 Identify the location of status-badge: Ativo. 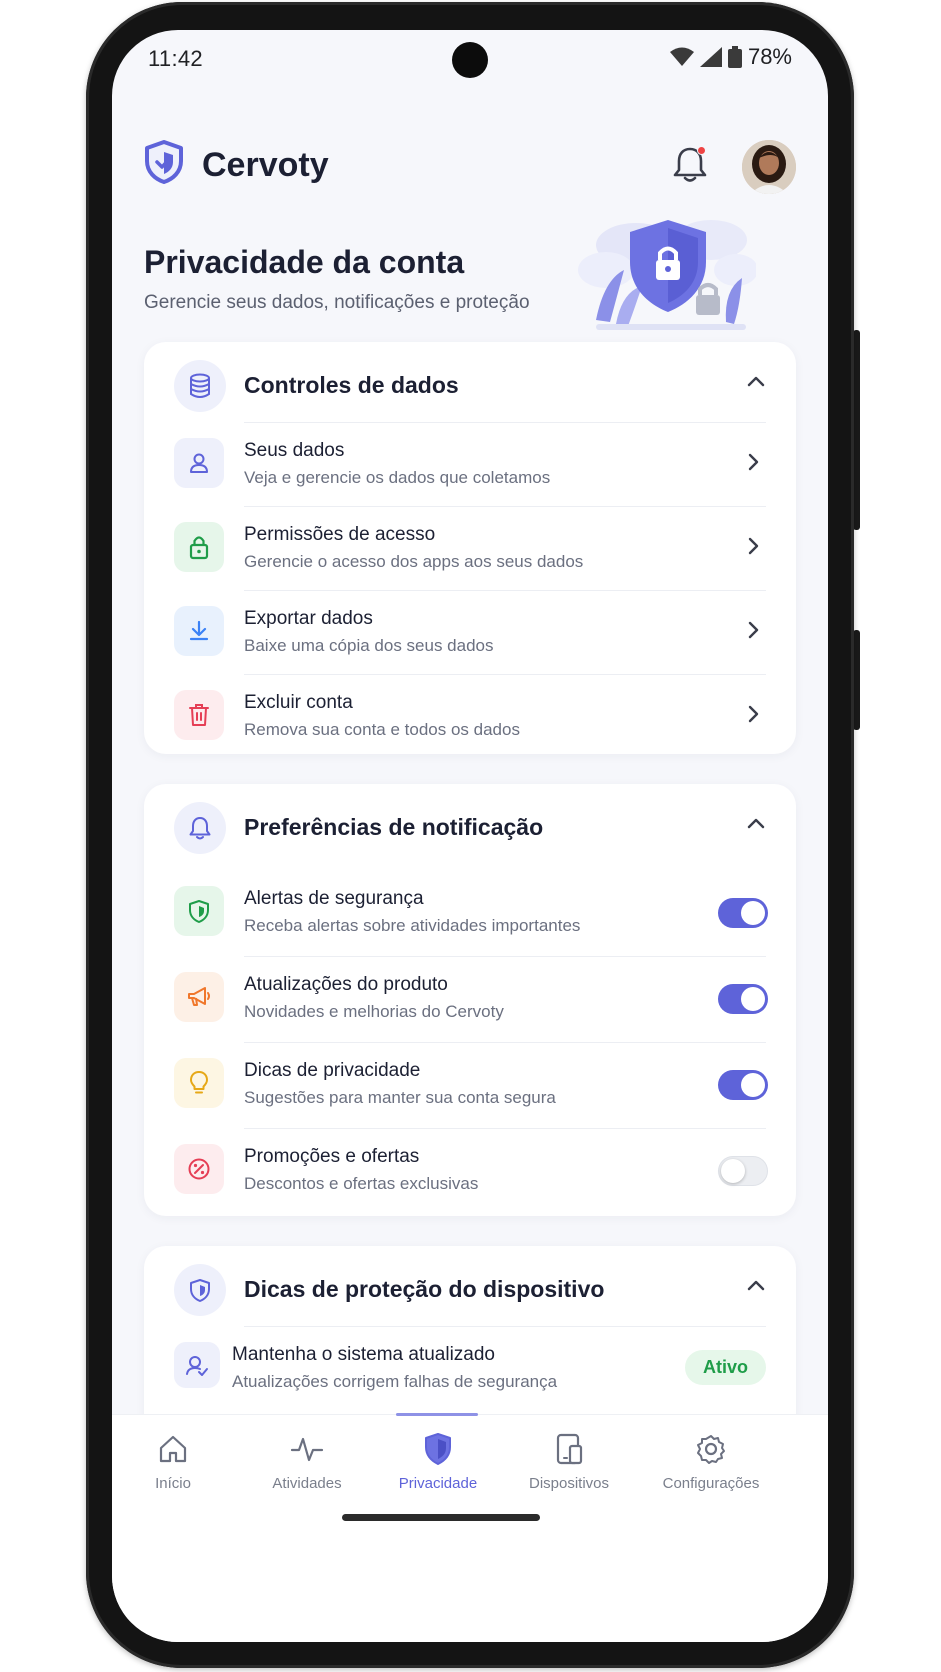
(725, 1367).